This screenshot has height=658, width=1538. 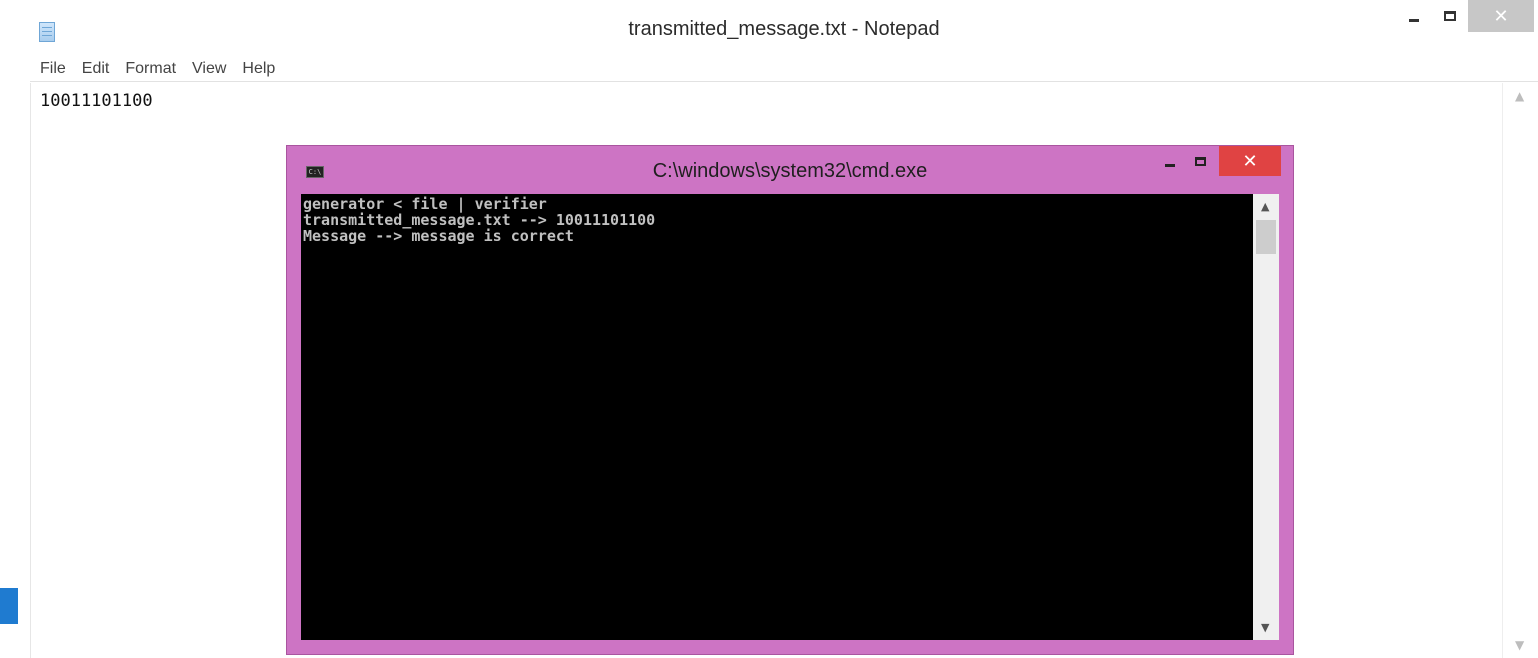 I want to click on desktop-edge, so click(x=15, y=329).